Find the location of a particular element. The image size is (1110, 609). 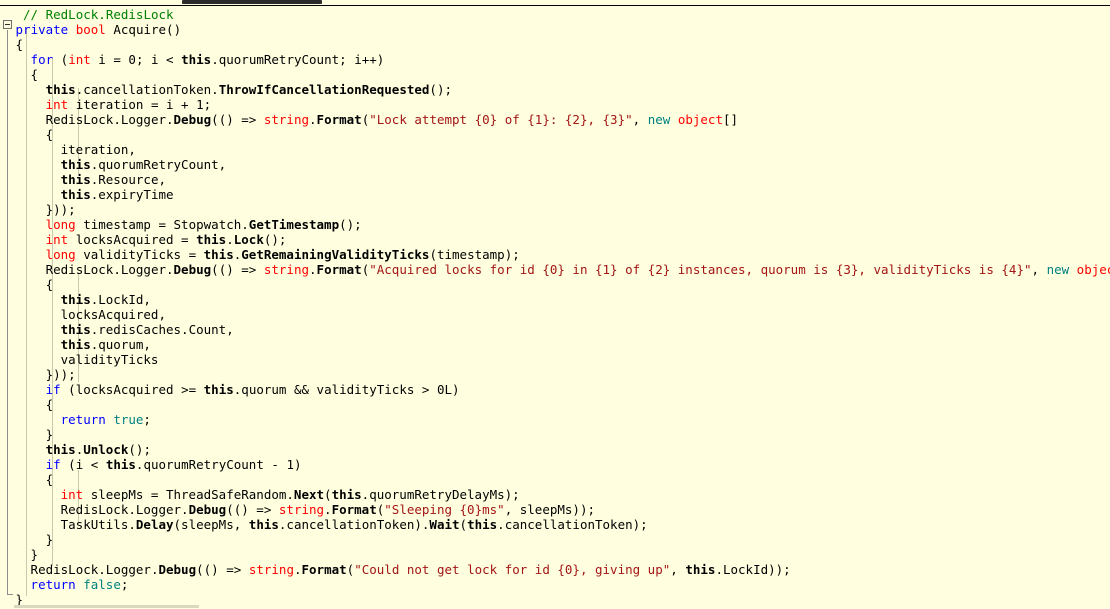

code-token-member: Delay is located at coordinates (154, 524).